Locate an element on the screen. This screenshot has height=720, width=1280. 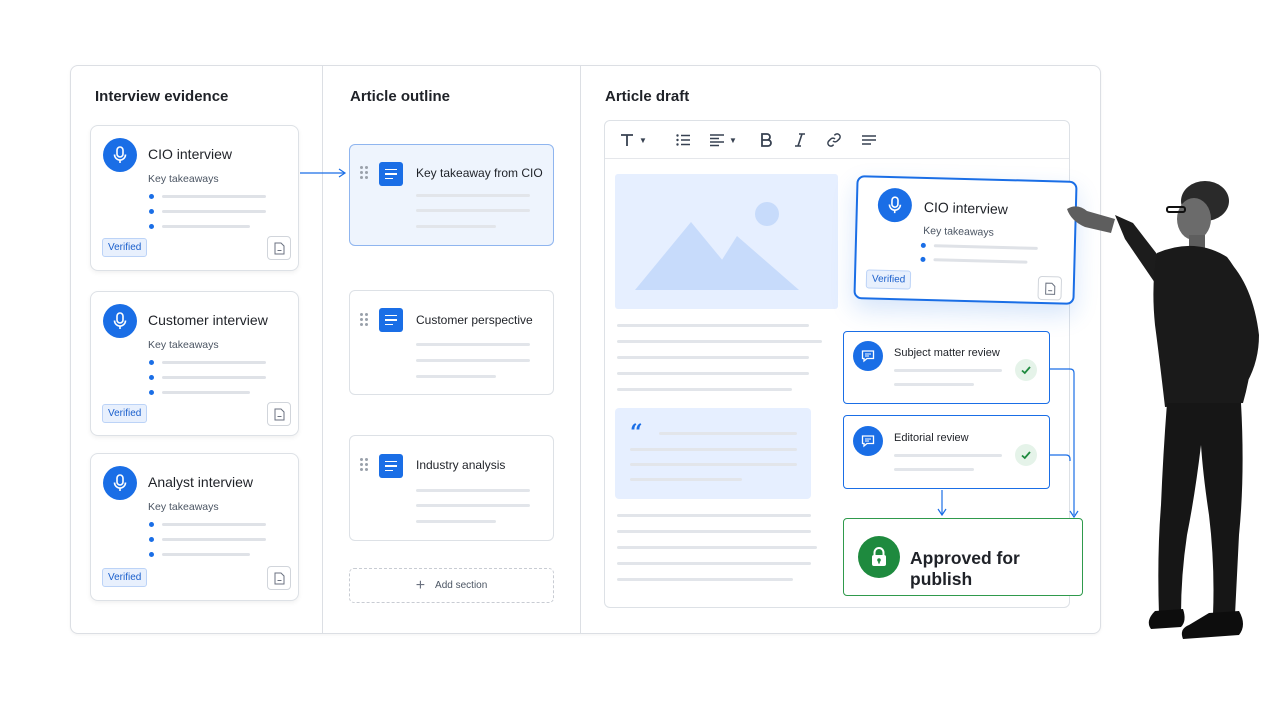
plus-icon: + is located at coordinates (420, 585).